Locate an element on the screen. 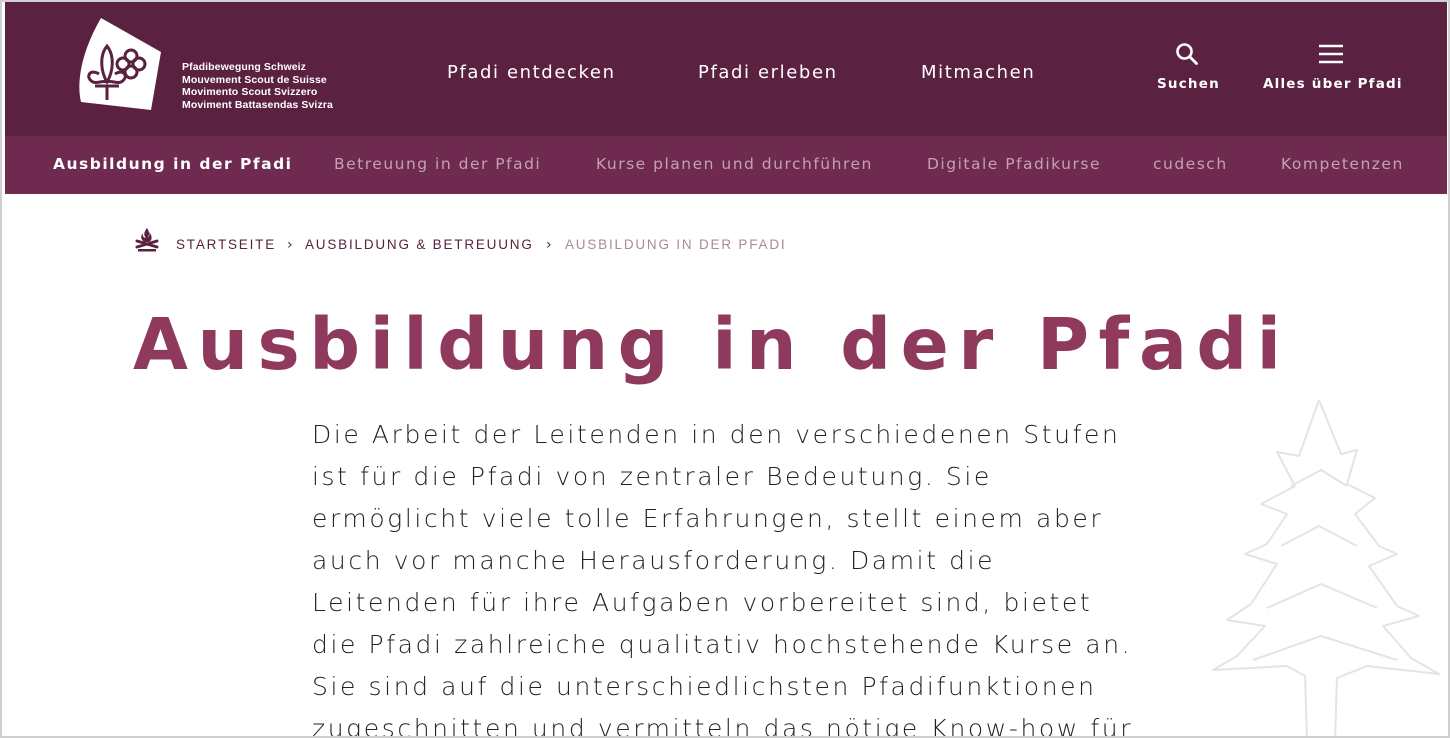  scout-logo is located at coordinates (122, 64).